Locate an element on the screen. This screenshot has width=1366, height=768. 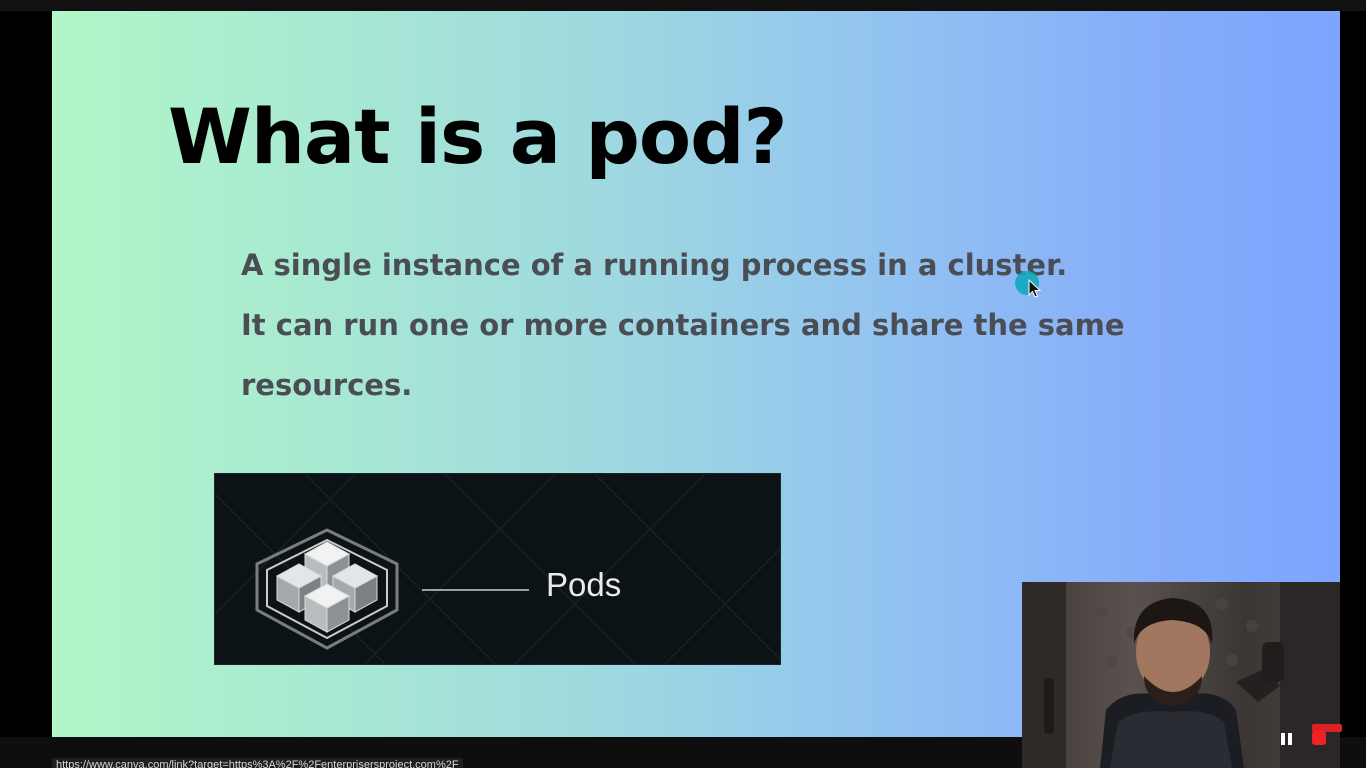
slide-title: What is a pod? is located at coordinates (478, 136).